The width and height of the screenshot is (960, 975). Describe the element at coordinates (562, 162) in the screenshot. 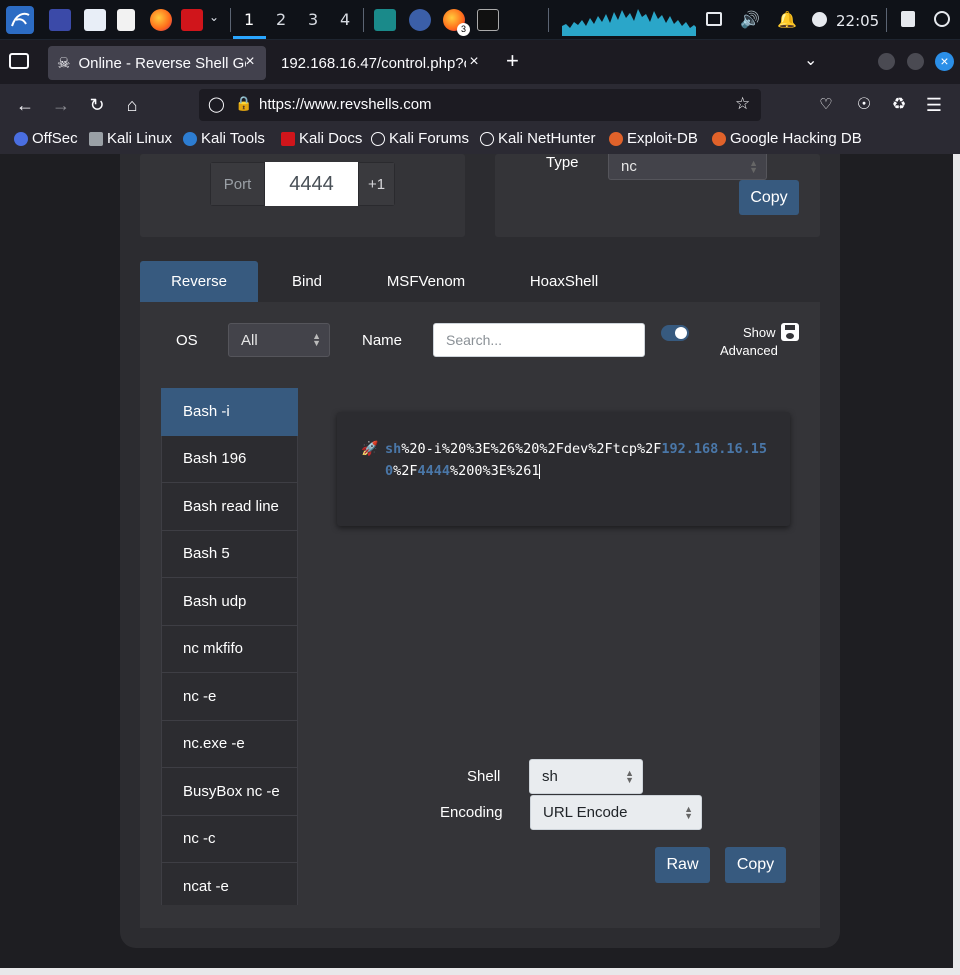

I see `type-label: Type` at that location.